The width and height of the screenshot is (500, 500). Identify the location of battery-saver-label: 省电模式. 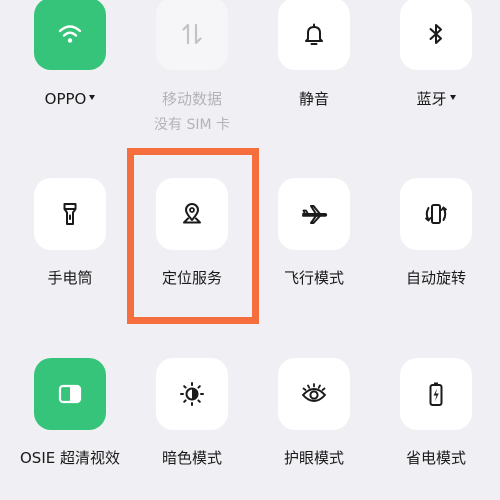
(435, 458).